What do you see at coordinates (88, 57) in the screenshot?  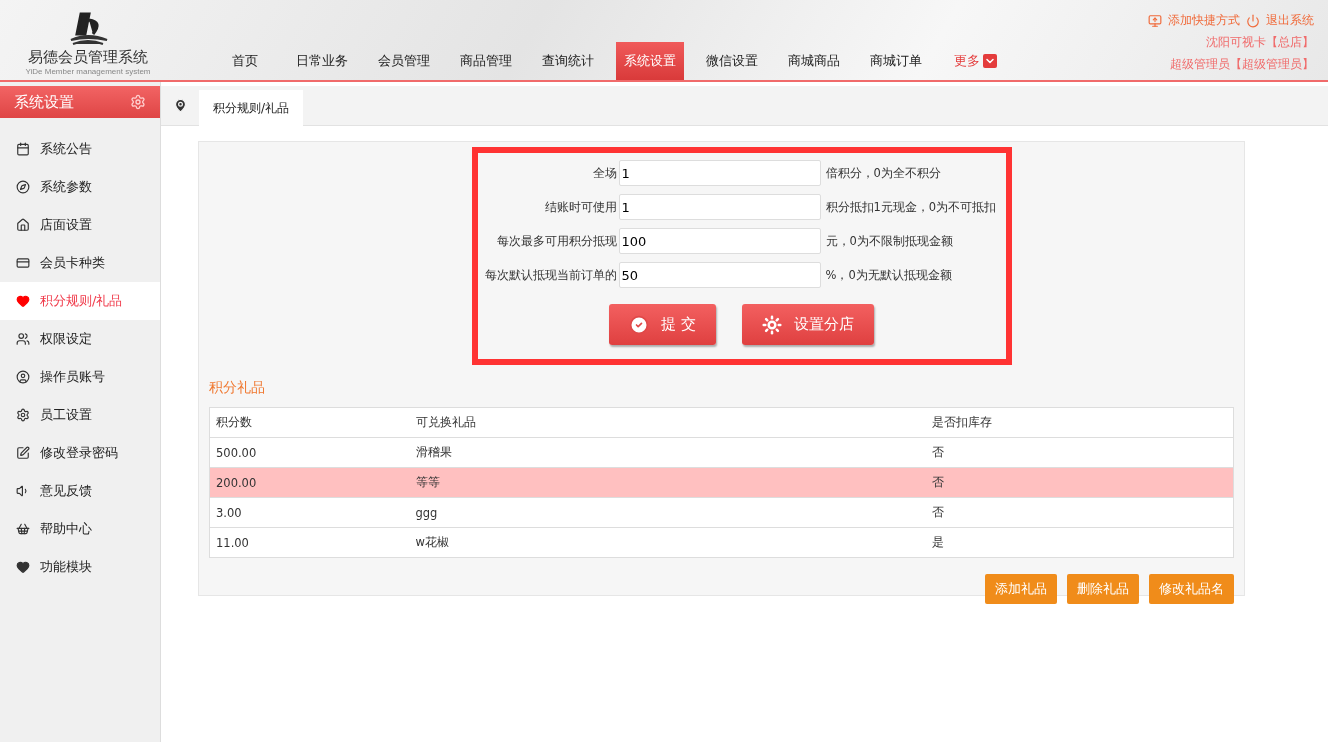 I see `logo-title: 易德会员管理系统` at bounding box center [88, 57].